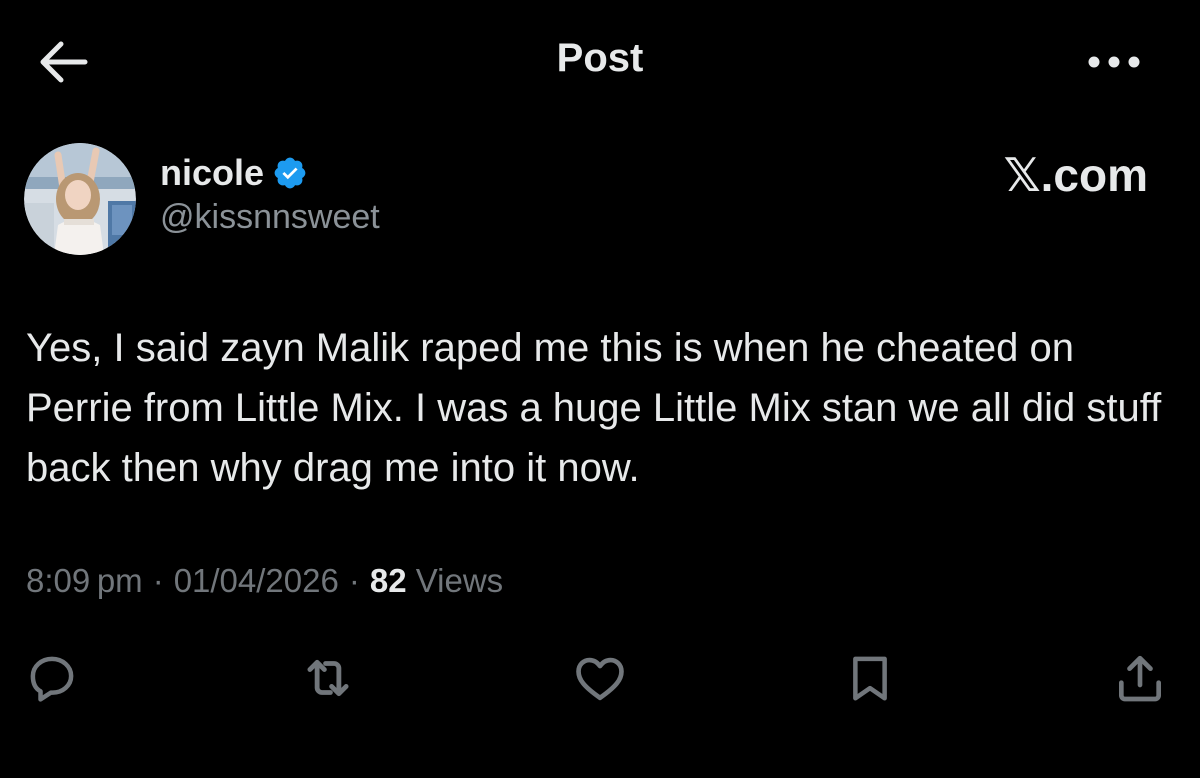  I want to click on views: 82 Views, so click(436, 581).